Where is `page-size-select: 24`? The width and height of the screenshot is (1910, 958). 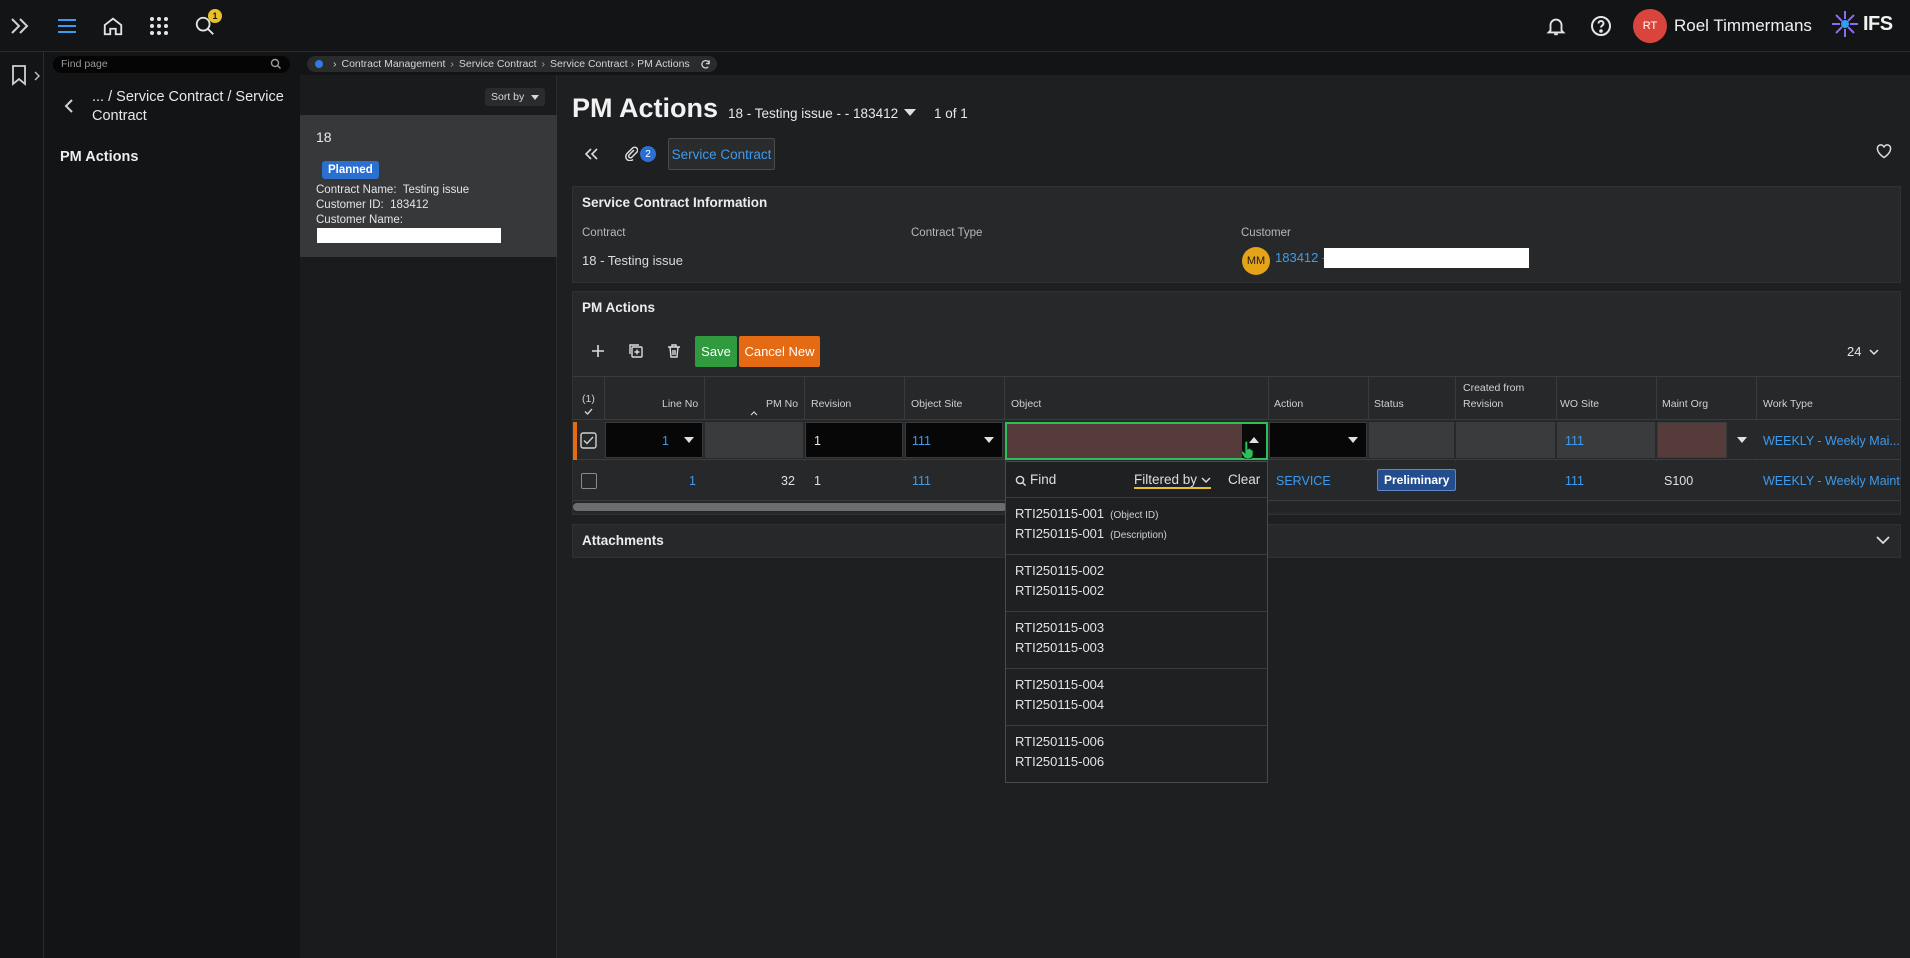 page-size-select: 24 is located at coordinates (1863, 351).